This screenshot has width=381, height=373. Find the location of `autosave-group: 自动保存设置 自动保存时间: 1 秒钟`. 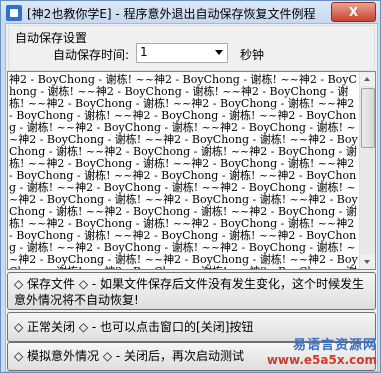

autosave-group: 自动保存设置 自动保存时间: 1 秒钟 is located at coordinates (191, 48).